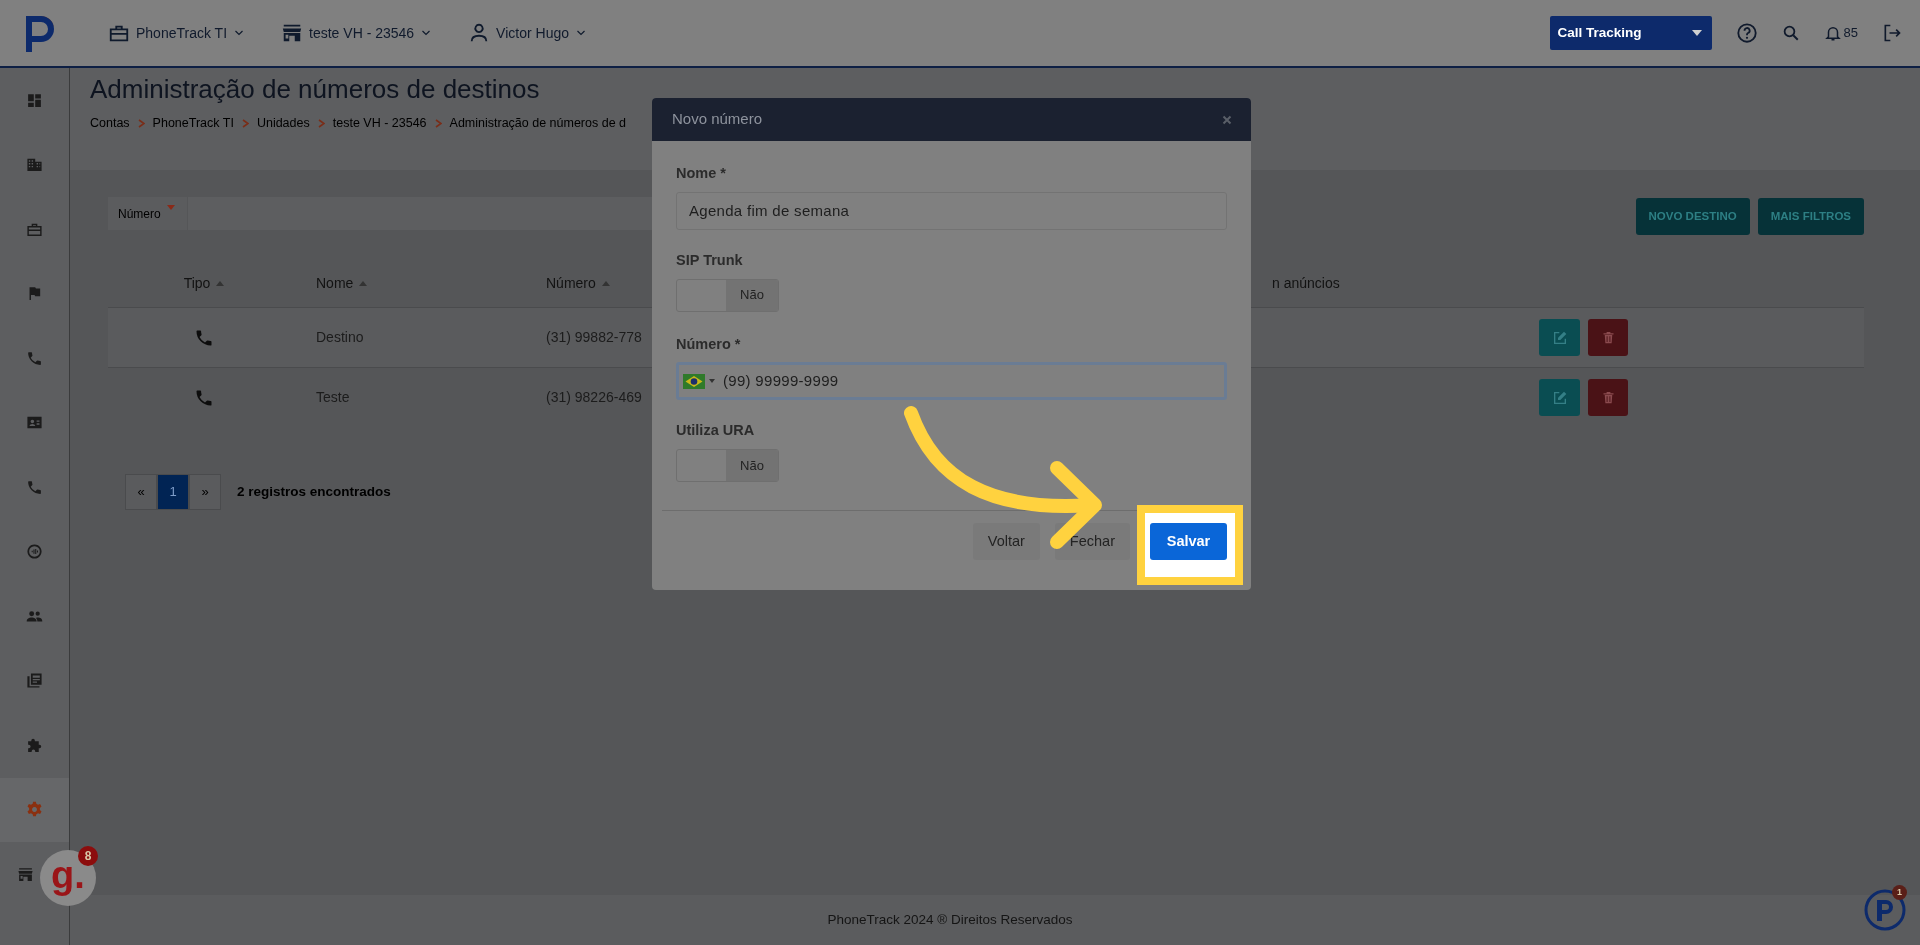 The width and height of the screenshot is (1920, 945). What do you see at coordinates (34, 745) in the screenshot?
I see `puzzle-icon` at bounding box center [34, 745].